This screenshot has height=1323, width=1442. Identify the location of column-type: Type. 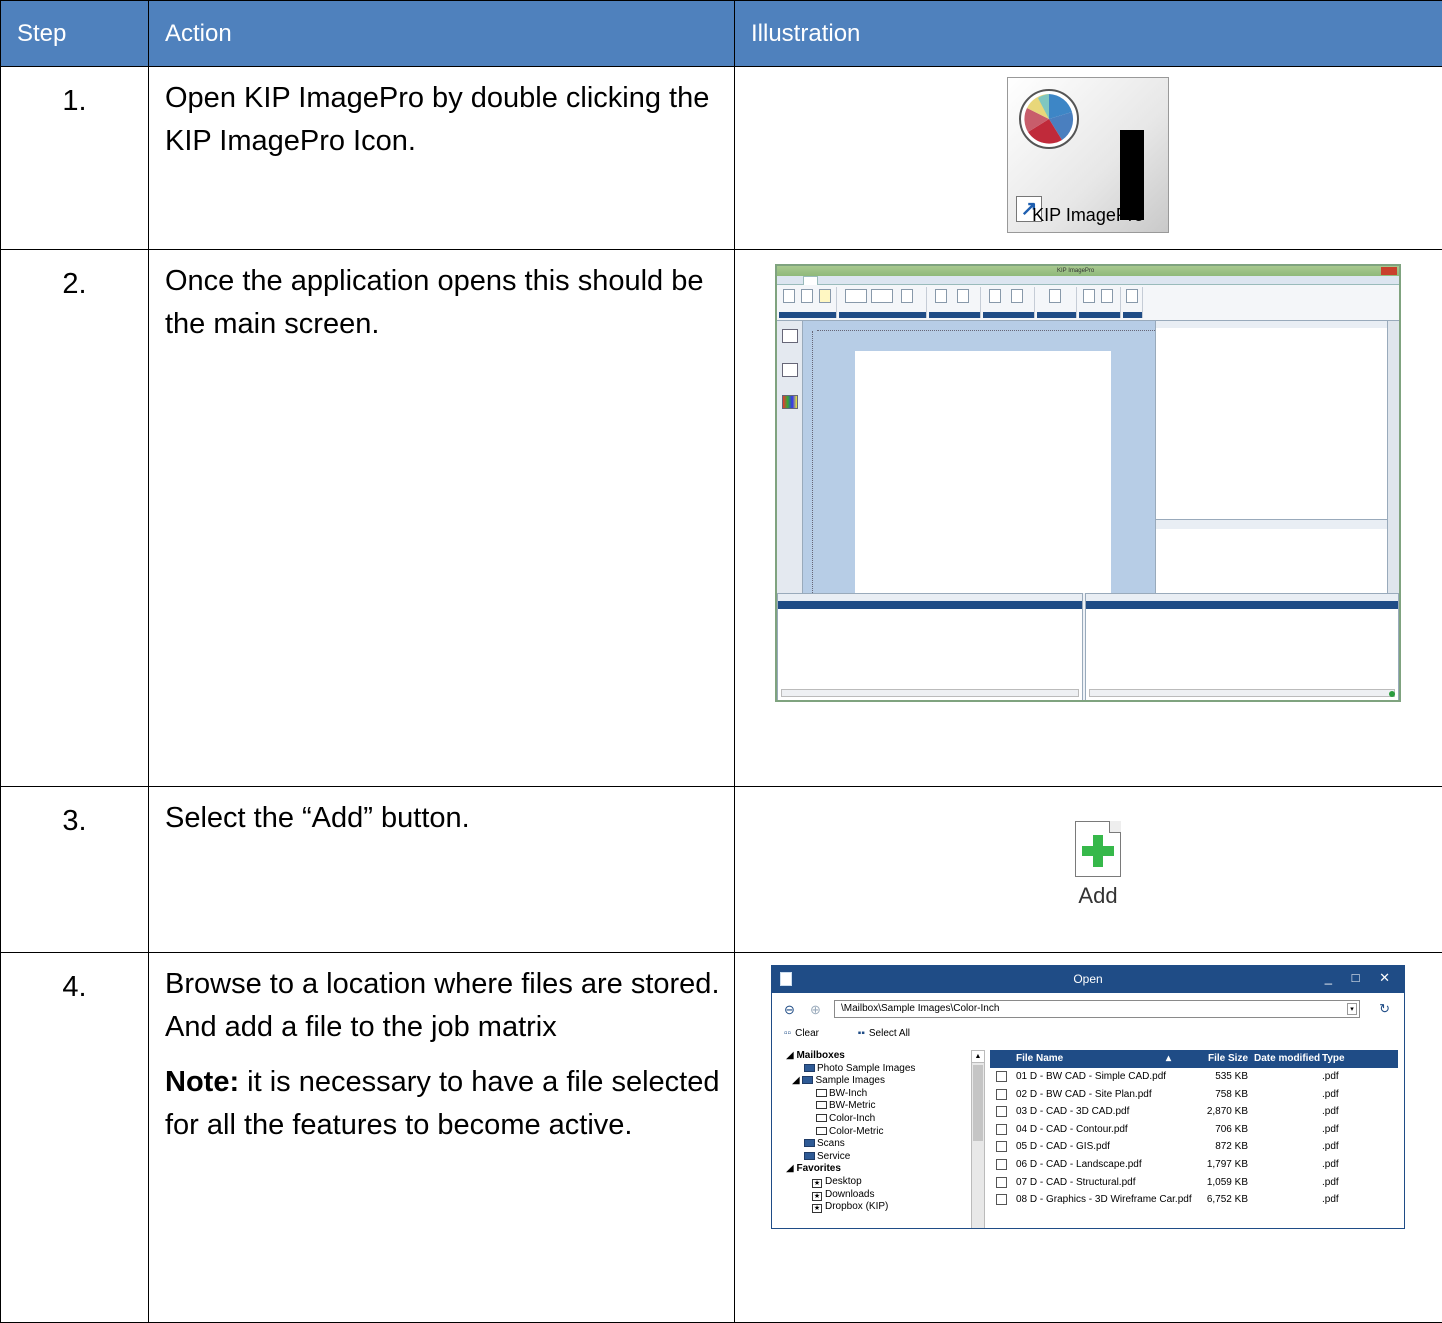
(1333, 1058).